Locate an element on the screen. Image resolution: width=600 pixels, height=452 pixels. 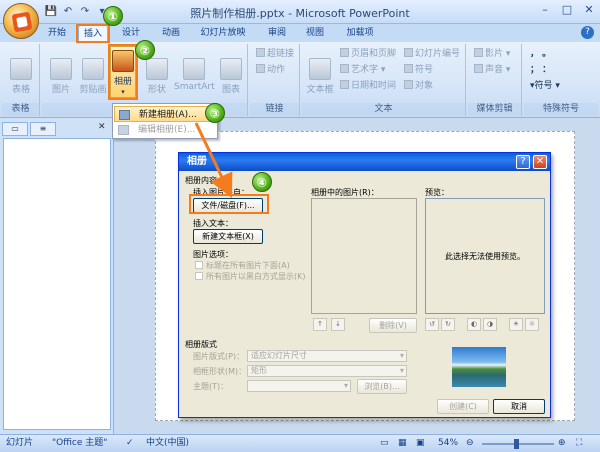
brightness-down-icon: ☼ is located at coordinates (532, 324).